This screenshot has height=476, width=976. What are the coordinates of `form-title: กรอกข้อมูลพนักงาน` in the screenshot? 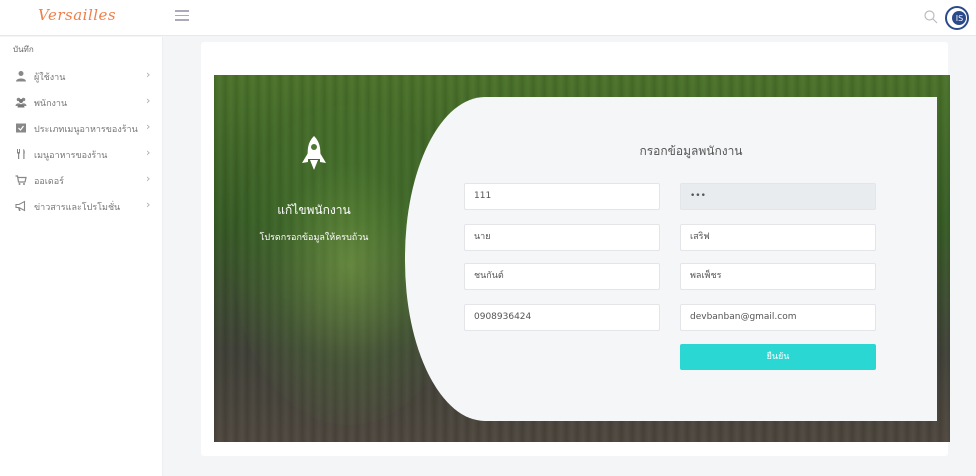 It's located at (671, 151).